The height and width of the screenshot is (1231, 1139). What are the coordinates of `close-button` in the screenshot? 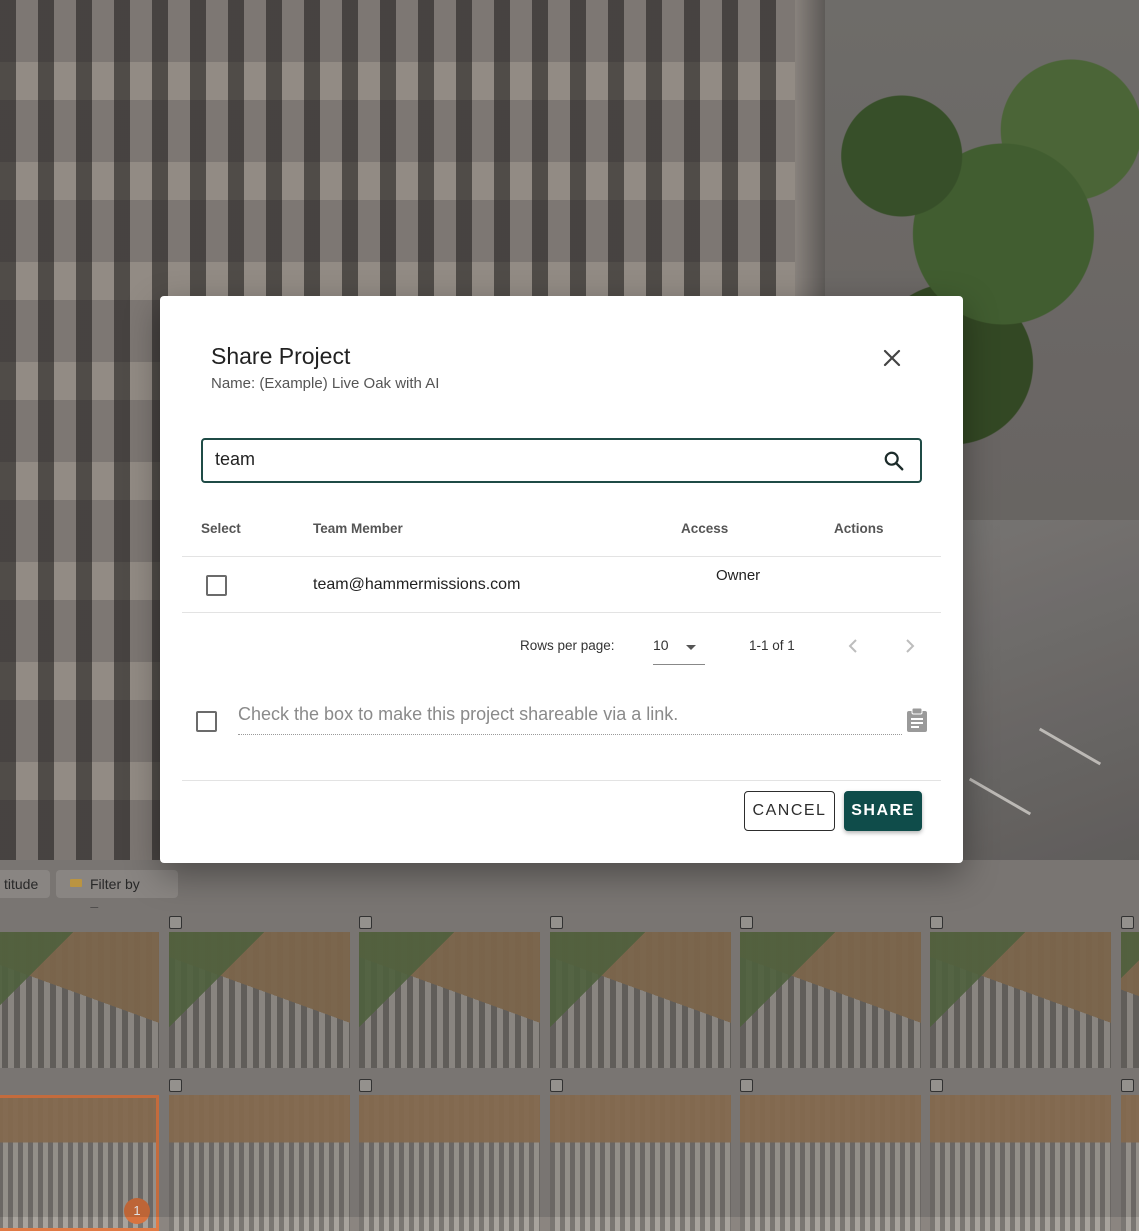 It's located at (892, 358).